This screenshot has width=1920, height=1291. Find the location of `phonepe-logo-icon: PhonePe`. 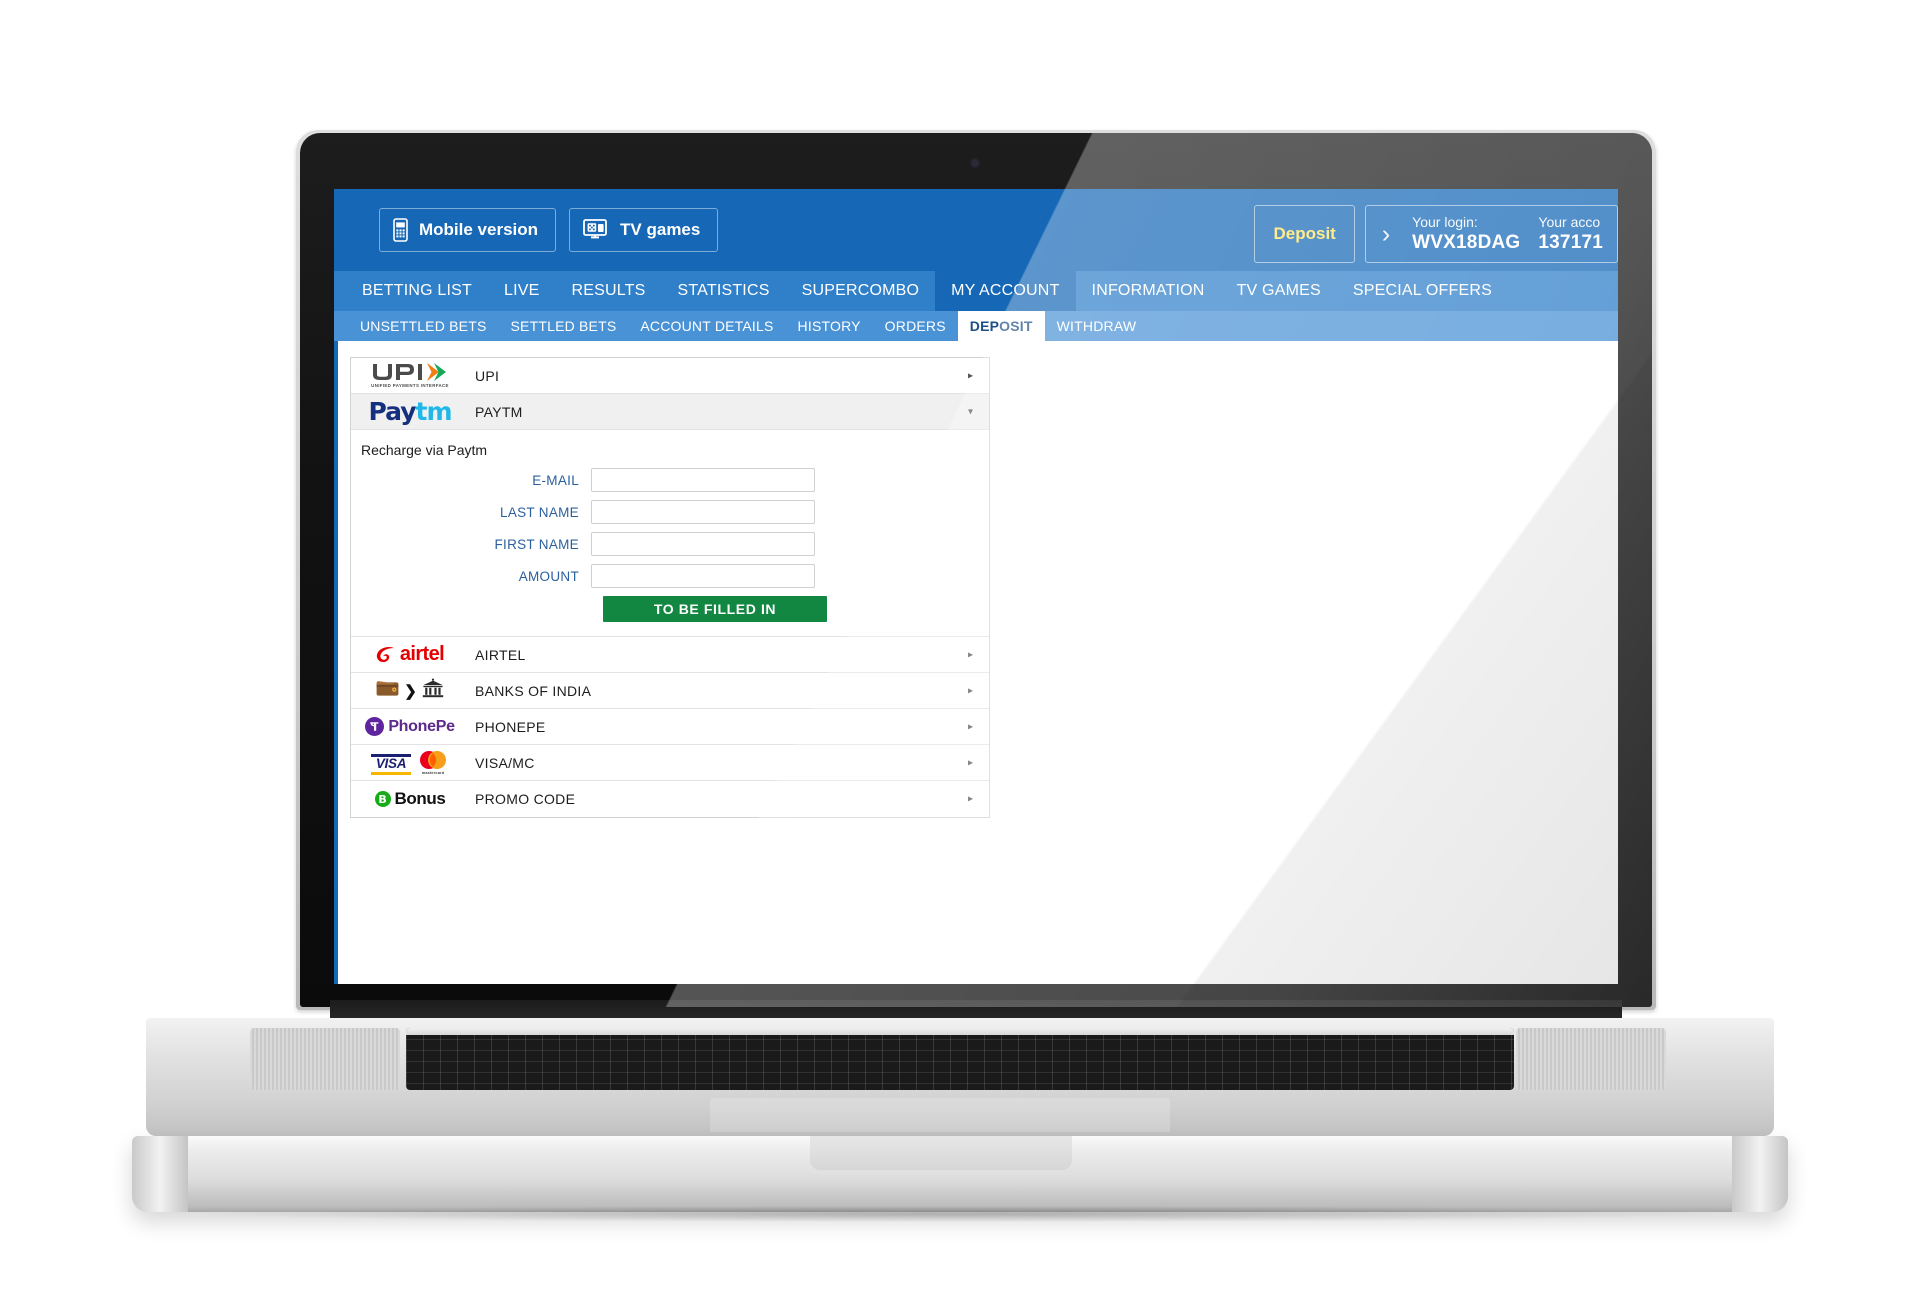

phonepe-logo-icon: PhonePe is located at coordinates (410, 726).